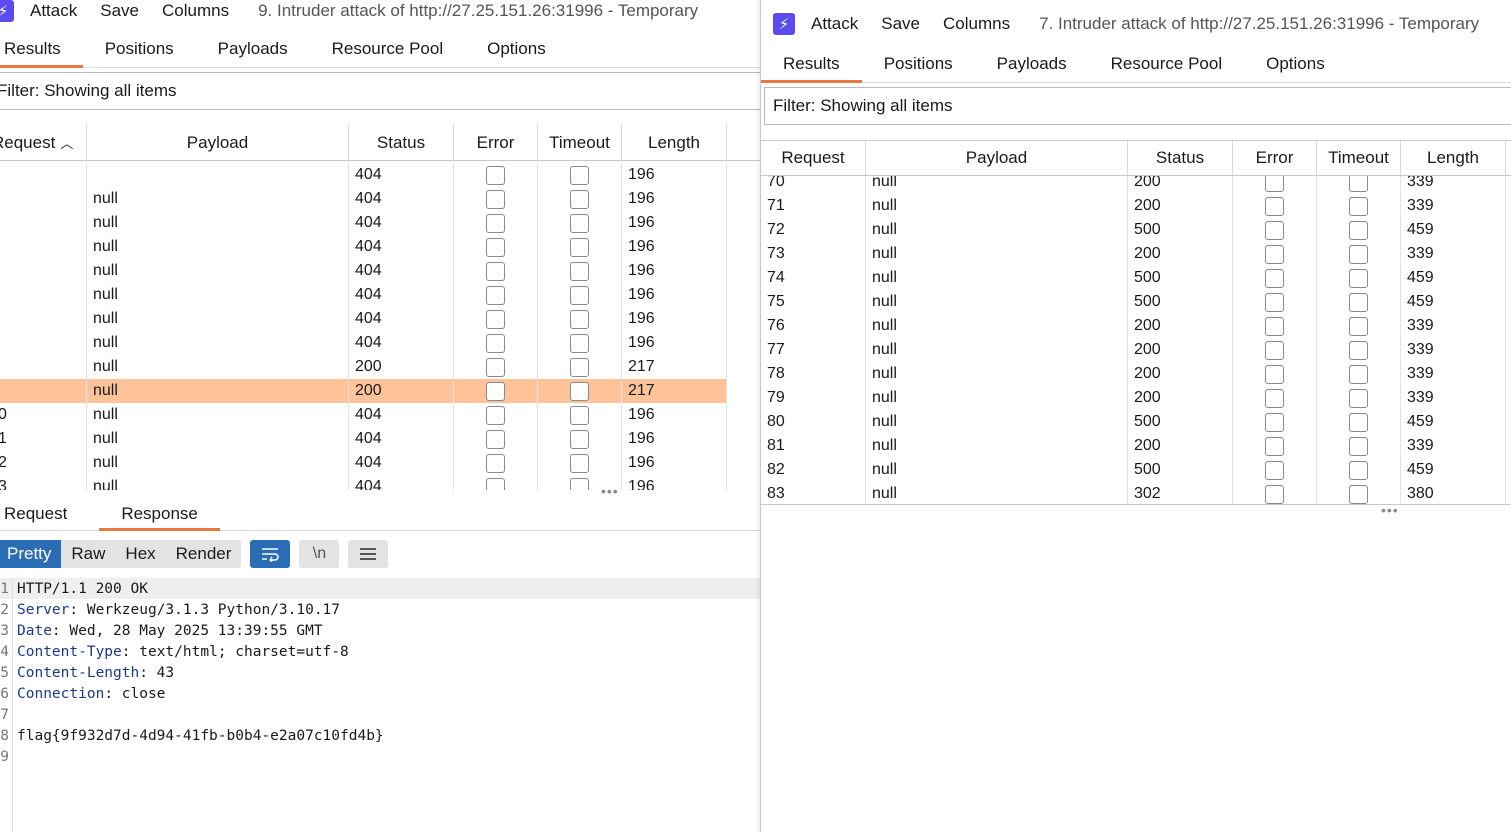 This screenshot has height=832, width=1511. Describe the element at coordinates (1133, 446) in the screenshot. I see `table-row: 81 null 200 339` at that location.